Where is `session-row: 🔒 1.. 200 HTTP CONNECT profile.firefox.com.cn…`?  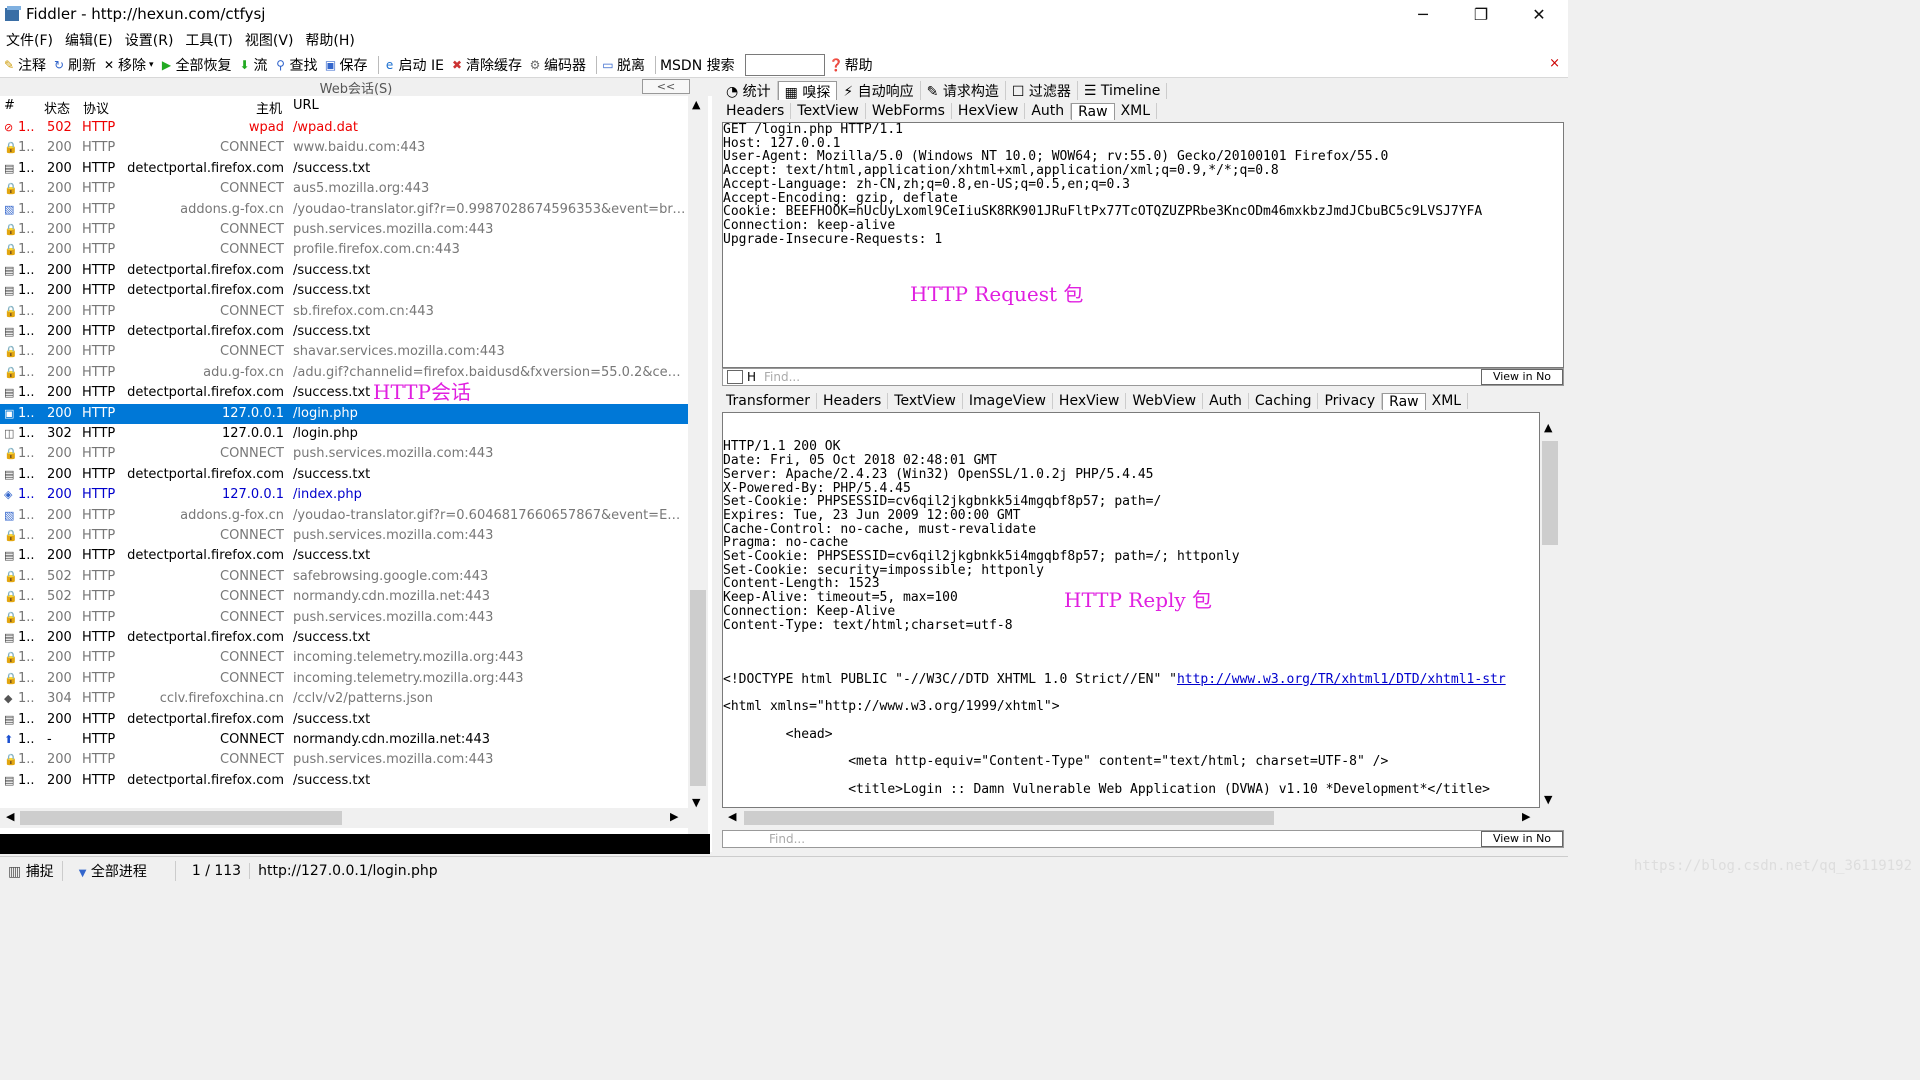 session-row: 🔒 1.. 200 HTTP CONNECT profile.firefox.com.cn… is located at coordinates (344, 250).